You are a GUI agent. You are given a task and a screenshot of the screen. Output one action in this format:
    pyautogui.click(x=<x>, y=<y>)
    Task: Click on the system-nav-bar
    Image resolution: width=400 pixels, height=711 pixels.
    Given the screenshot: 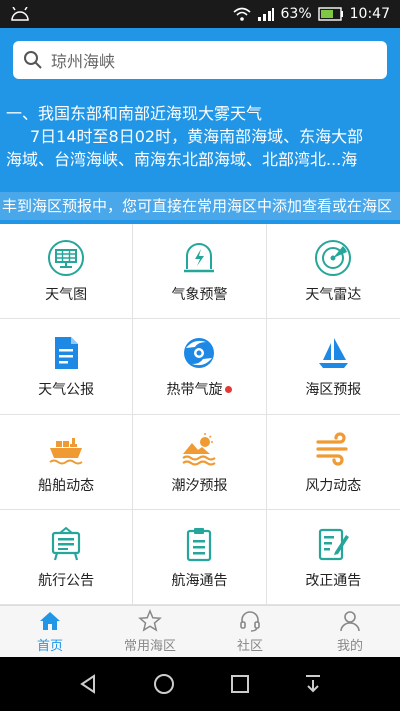 What is the action you would take?
    pyautogui.click(x=200, y=684)
    